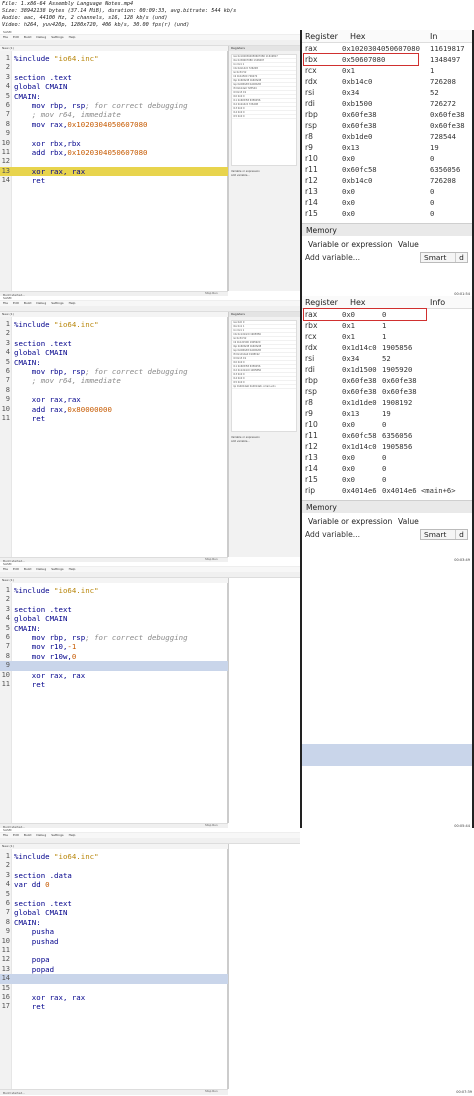 This screenshot has height=1096, width=474. I want to click on line-number: 2, so click(7, 333).